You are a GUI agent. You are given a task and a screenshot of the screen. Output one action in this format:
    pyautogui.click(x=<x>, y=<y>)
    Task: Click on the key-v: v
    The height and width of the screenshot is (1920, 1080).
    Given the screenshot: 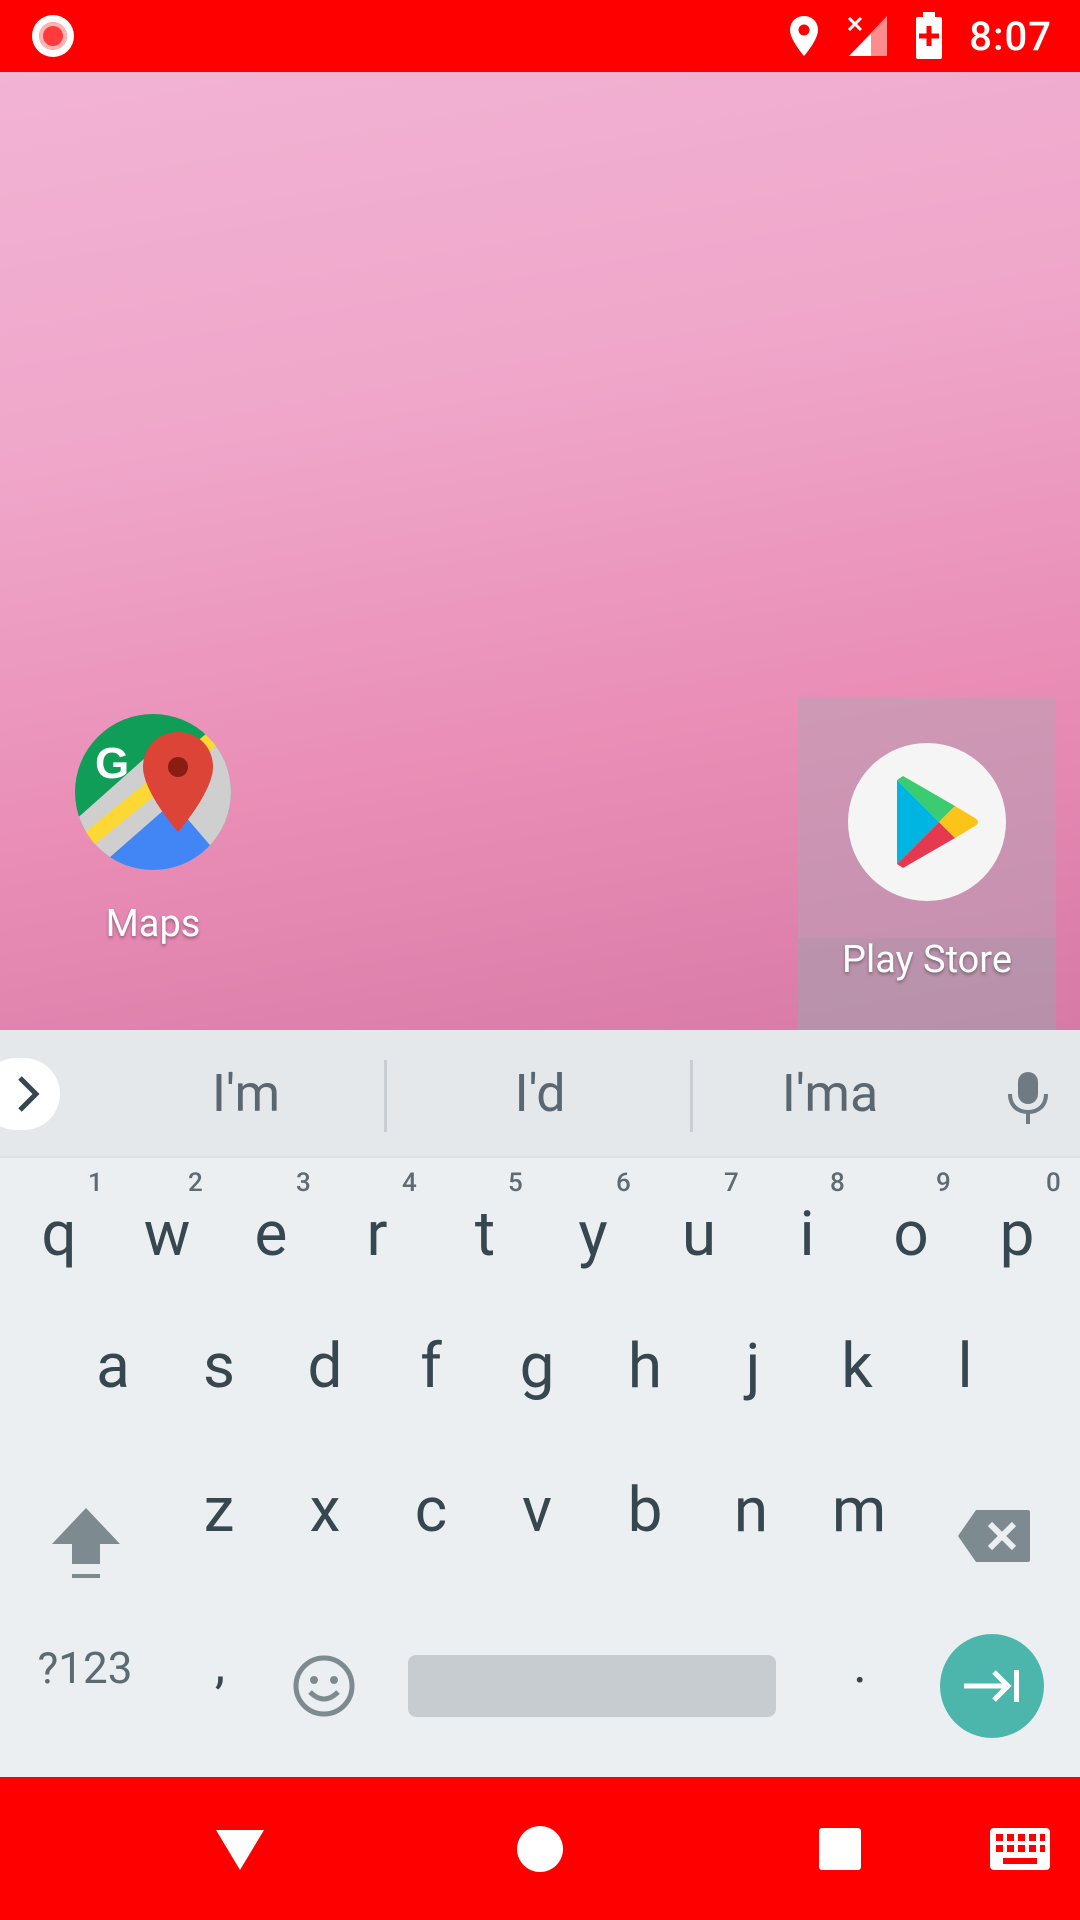 What is the action you would take?
    pyautogui.click(x=537, y=1514)
    